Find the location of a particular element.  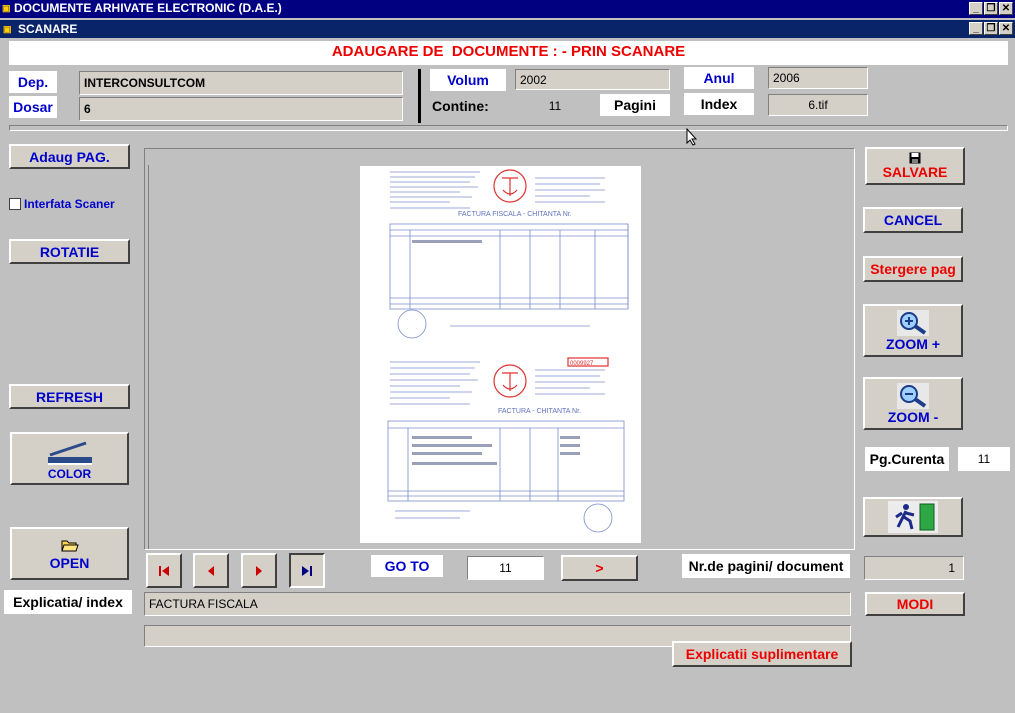

explanation-label: Explicatia/ index is located at coordinates (68, 602).